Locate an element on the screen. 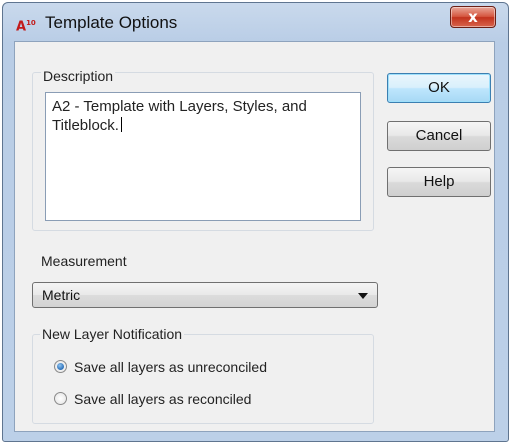 This screenshot has width=513, height=446. cancel-button: Cancel is located at coordinates (439, 136).